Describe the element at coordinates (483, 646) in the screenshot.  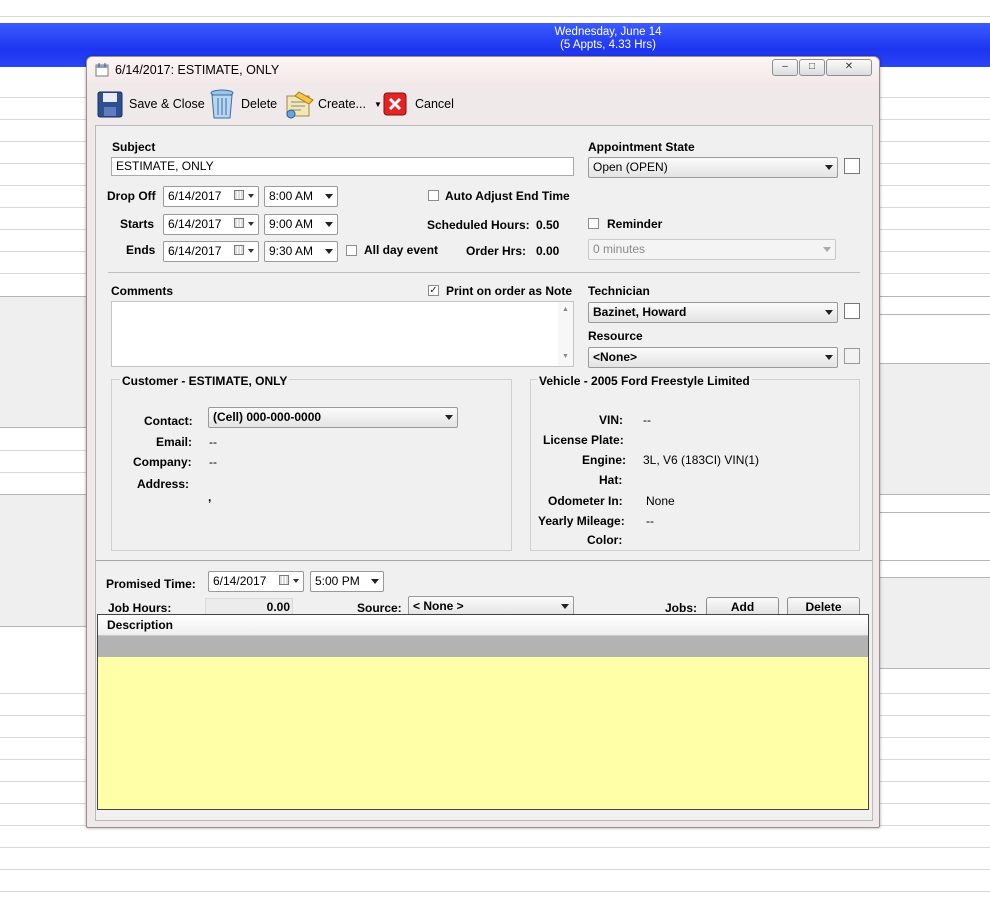
I see `grid-new-row` at that location.